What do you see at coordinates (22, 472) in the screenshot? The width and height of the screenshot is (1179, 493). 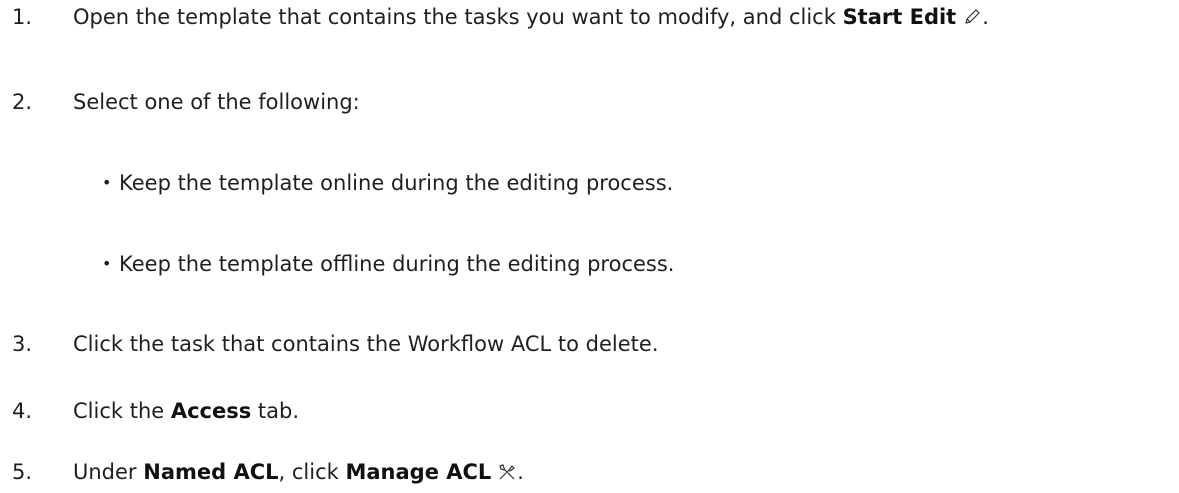 I see `step-number: 5.` at bounding box center [22, 472].